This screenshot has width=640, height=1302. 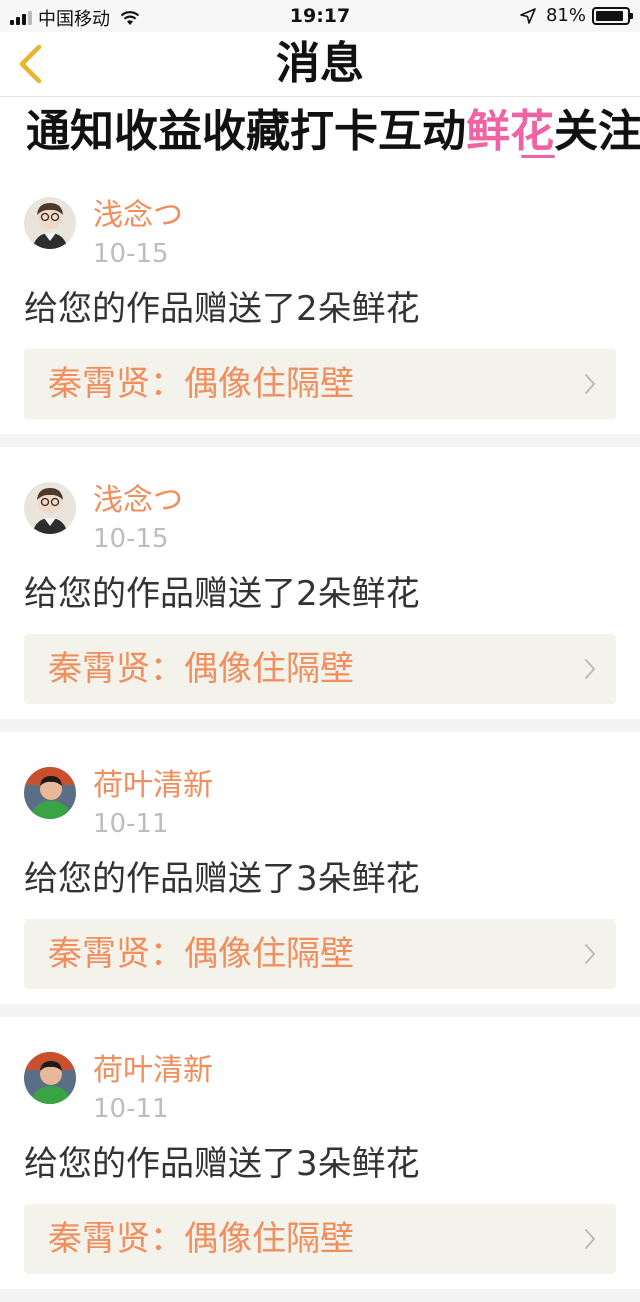 I want to click on tab-check-in: 打卡, so click(x=334, y=132).